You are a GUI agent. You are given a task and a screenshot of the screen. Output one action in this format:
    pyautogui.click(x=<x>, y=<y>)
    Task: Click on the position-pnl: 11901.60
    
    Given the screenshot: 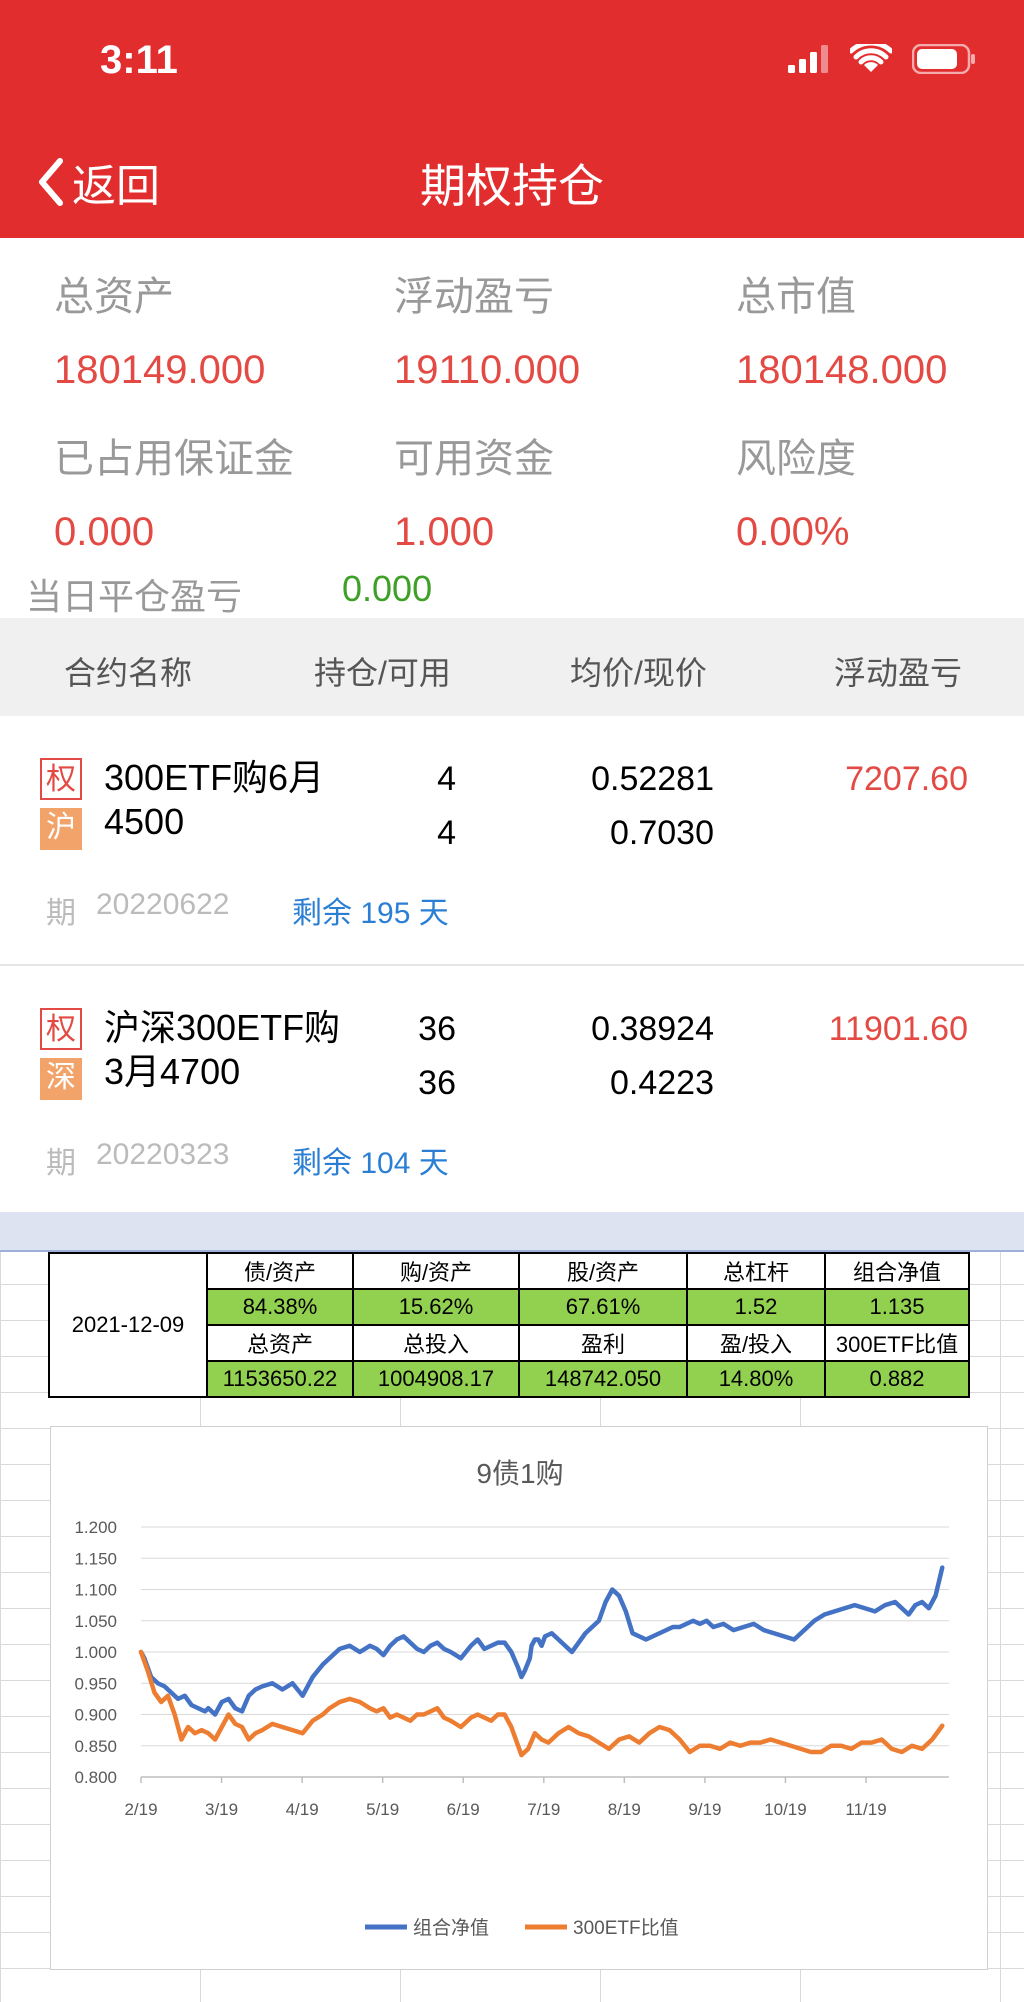 What is the action you would take?
    pyautogui.click(x=898, y=1029)
    